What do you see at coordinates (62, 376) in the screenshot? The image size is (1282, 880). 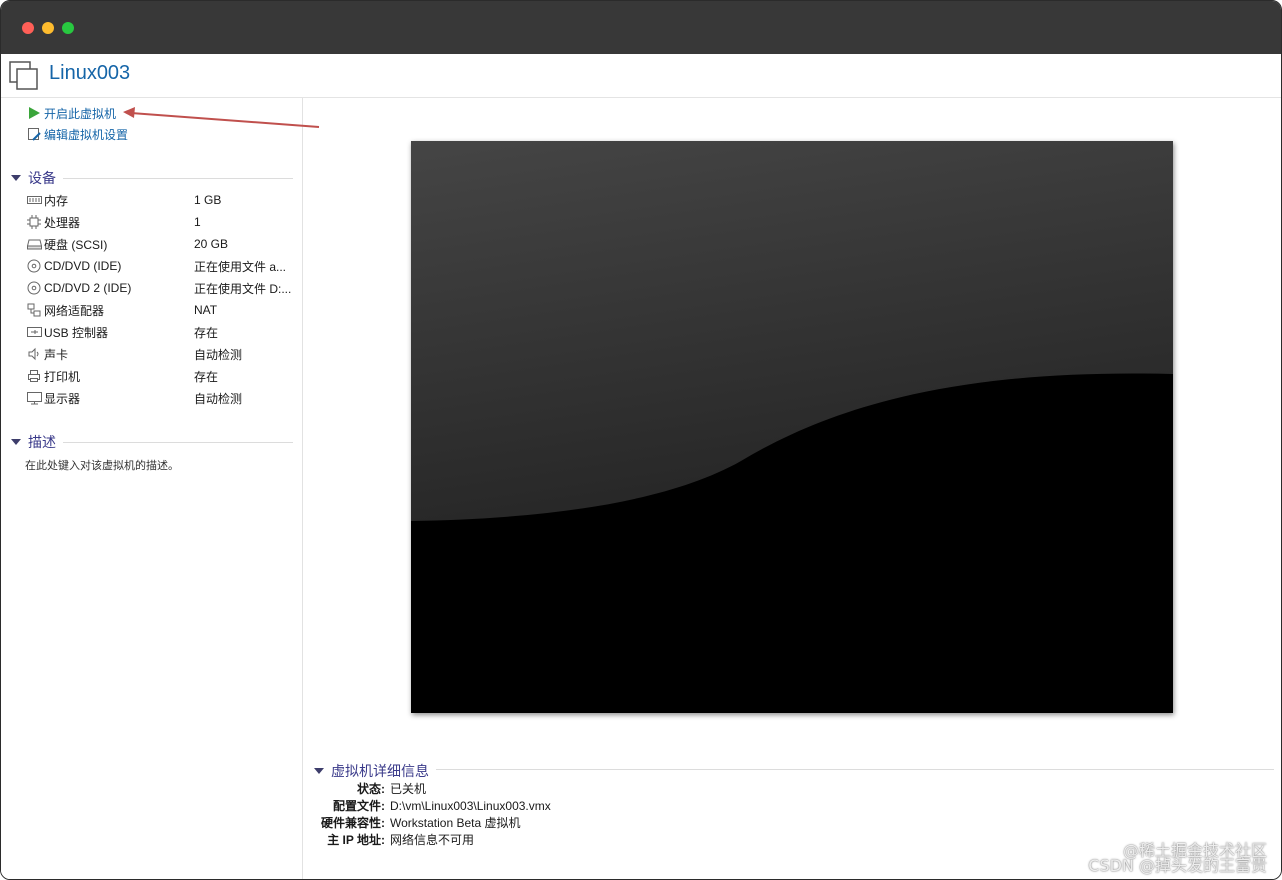 I see `device-name: 打印机` at bounding box center [62, 376].